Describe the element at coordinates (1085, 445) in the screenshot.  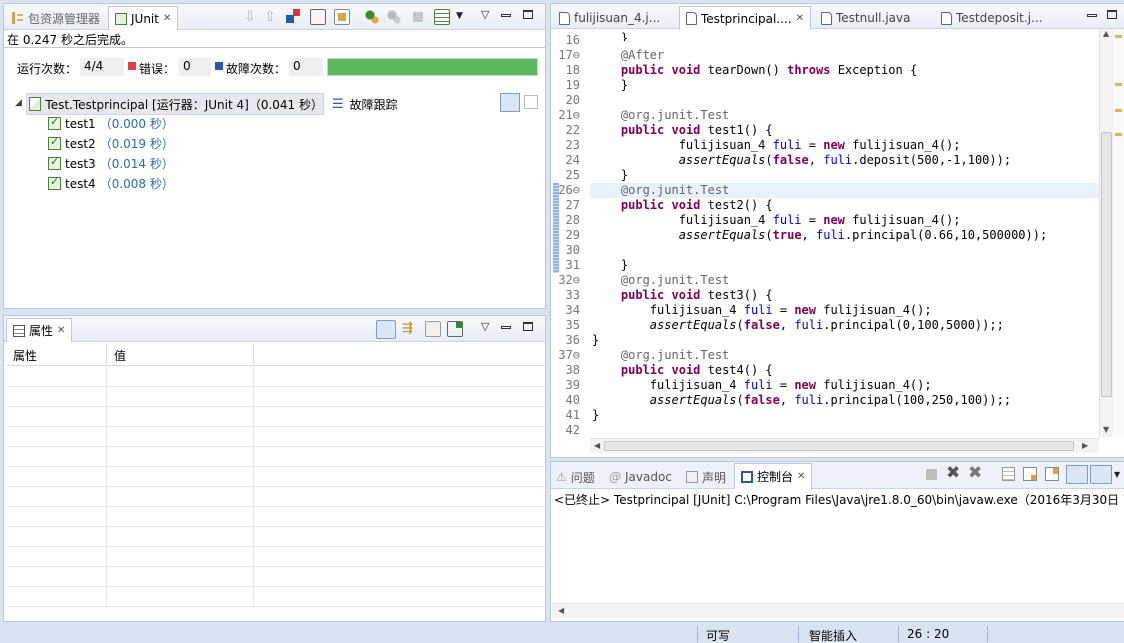
I see `scroll-right-icon: ▶` at that location.